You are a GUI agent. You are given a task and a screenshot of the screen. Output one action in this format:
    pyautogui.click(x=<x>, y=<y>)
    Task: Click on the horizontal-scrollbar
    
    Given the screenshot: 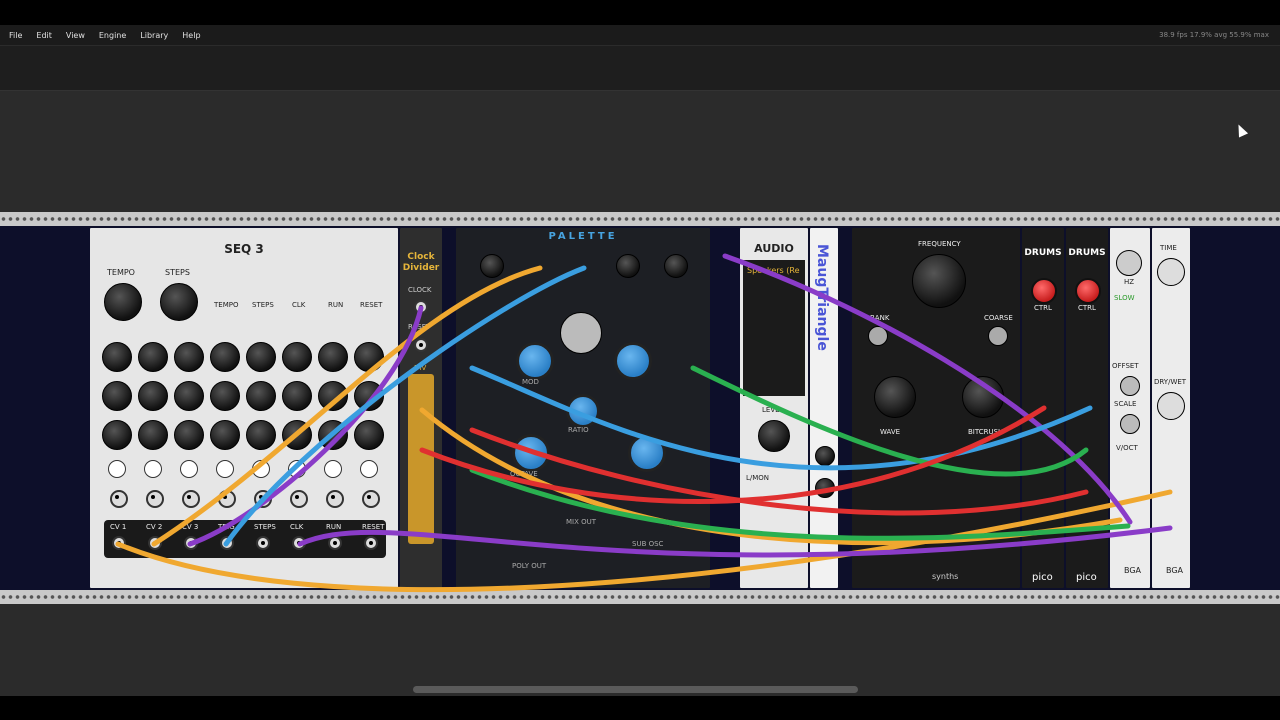 What is the action you would take?
    pyautogui.click(x=635, y=689)
    